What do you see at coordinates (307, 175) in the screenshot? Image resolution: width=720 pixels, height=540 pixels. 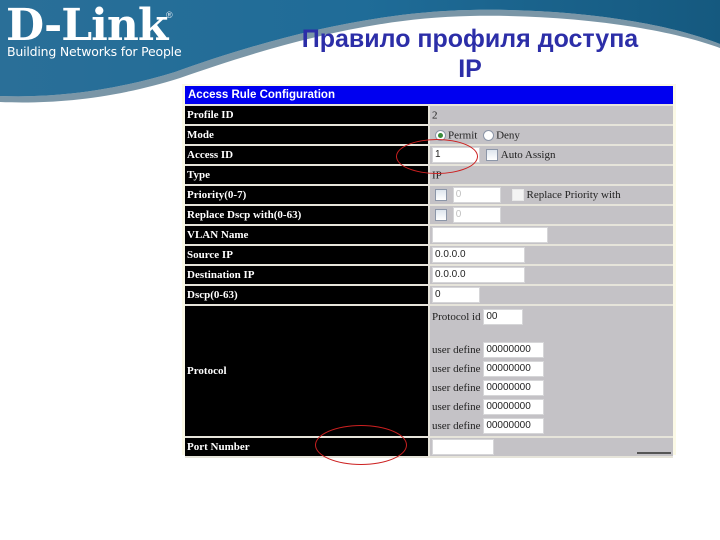 I see `type-label: Type` at bounding box center [307, 175].